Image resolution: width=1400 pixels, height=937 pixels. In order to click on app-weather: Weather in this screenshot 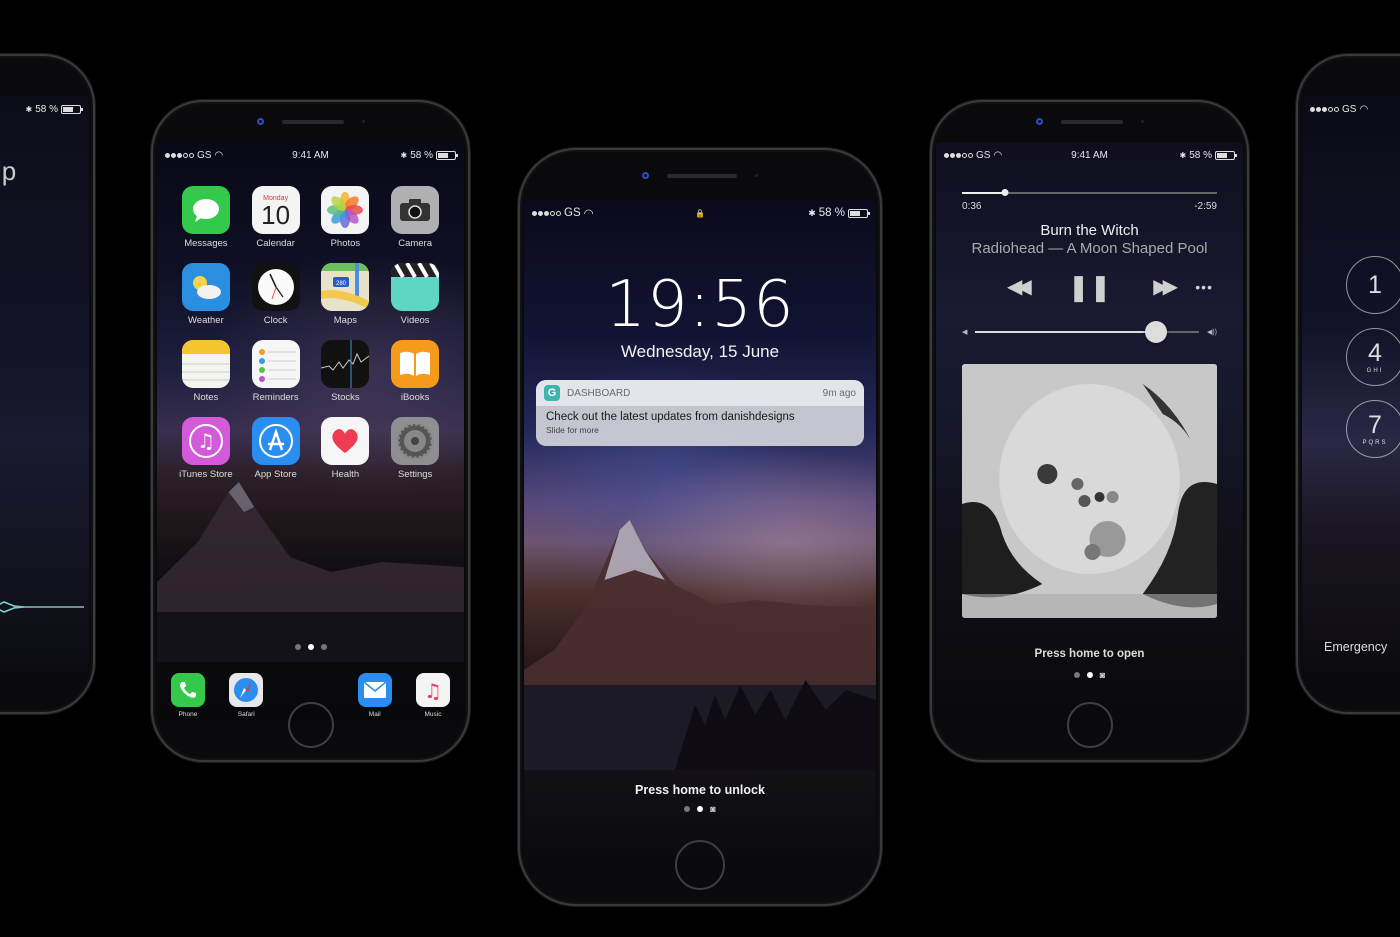, I will do `click(206, 294)`.